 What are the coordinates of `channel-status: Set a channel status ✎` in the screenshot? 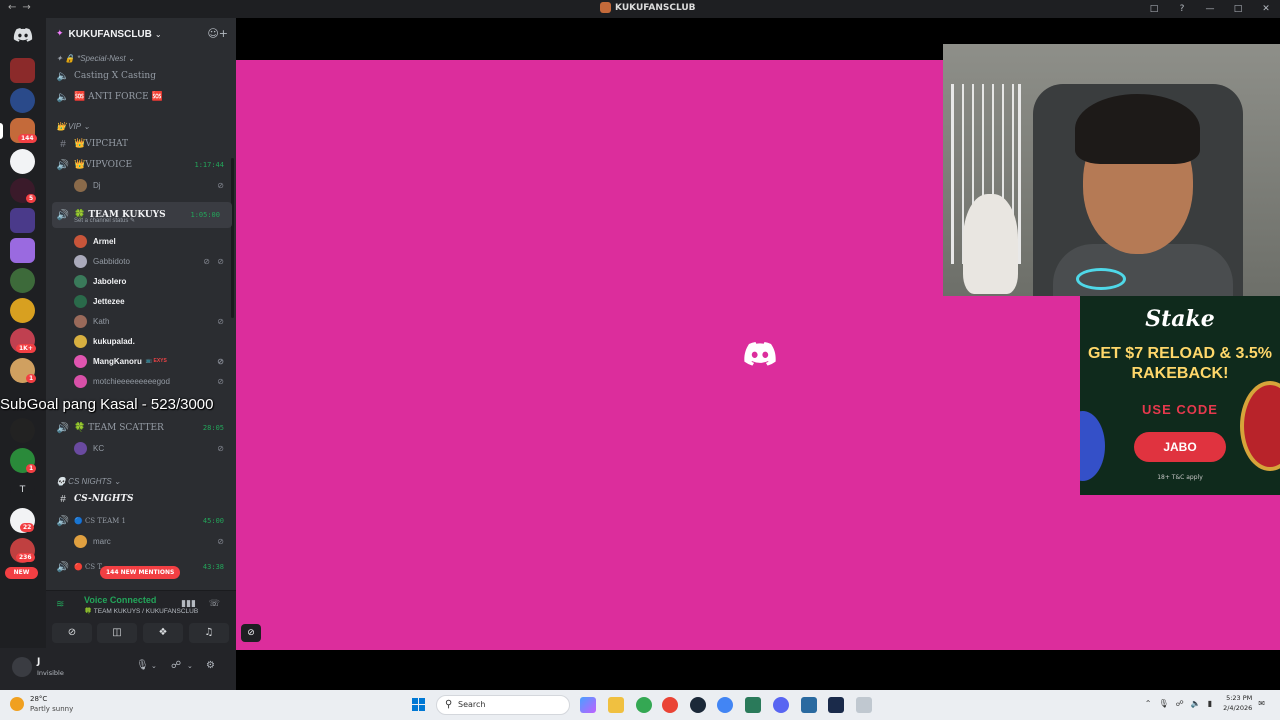 It's located at (104, 220).